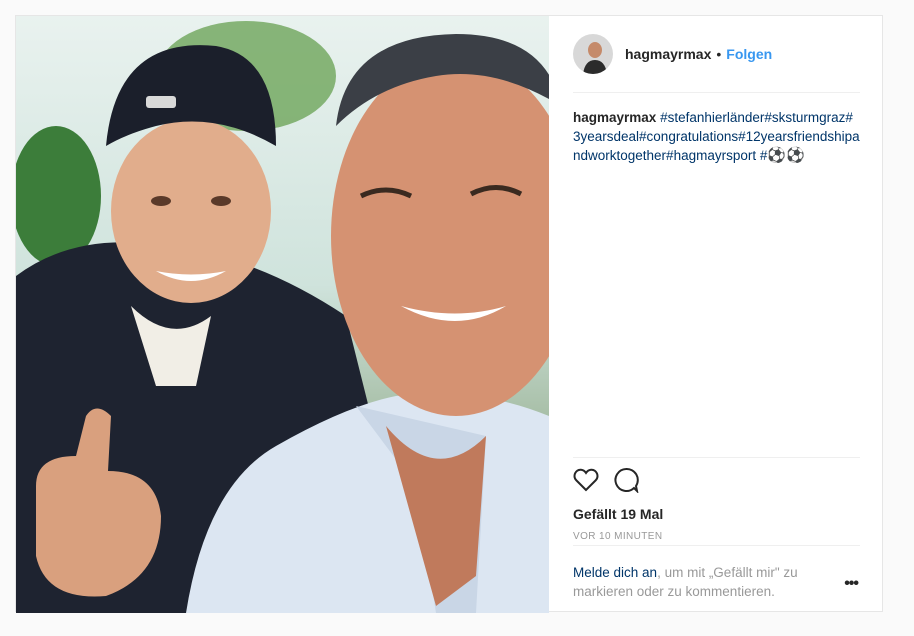 This screenshot has height=636, width=914. I want to click on username-link: hagmayrmax, so click(668, 54).